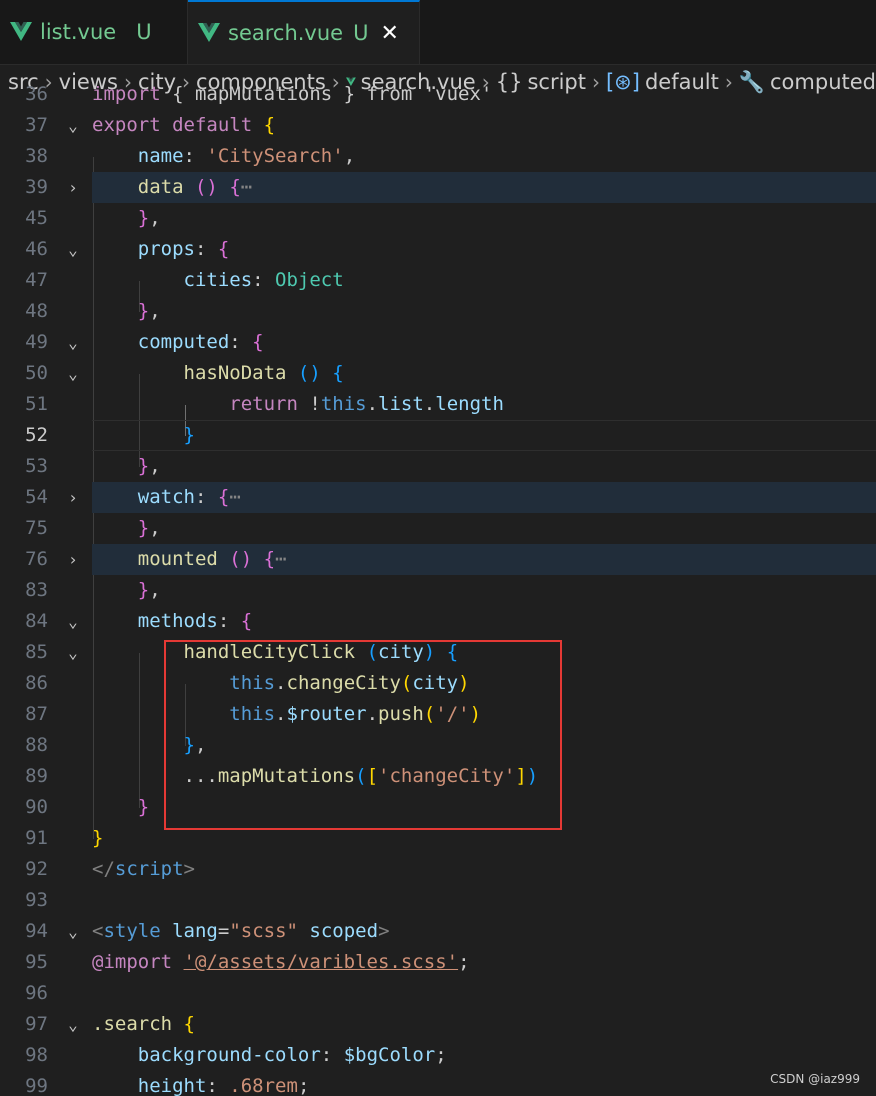  What do you see at coordinates (195, 187) in the screenshot?
I see `code-text: data () {⋯` at bounding box center [195, 187].